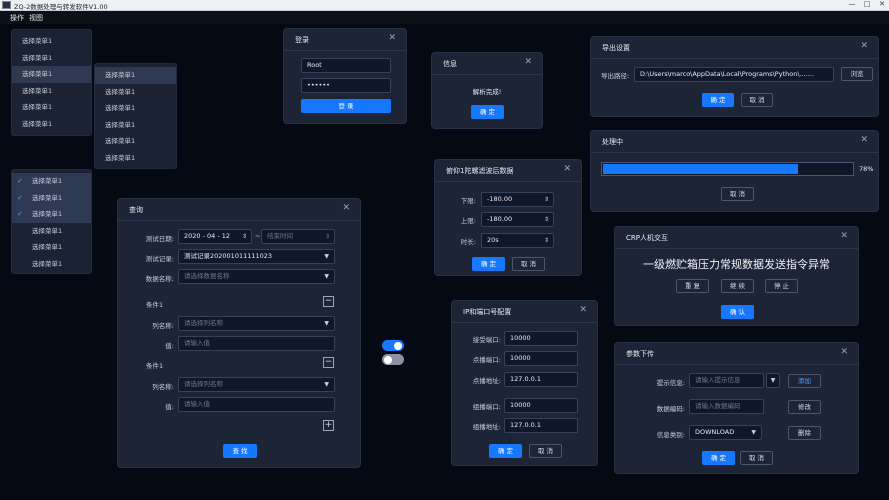  I want to click on search-button: 查 找, so click(240, 451).